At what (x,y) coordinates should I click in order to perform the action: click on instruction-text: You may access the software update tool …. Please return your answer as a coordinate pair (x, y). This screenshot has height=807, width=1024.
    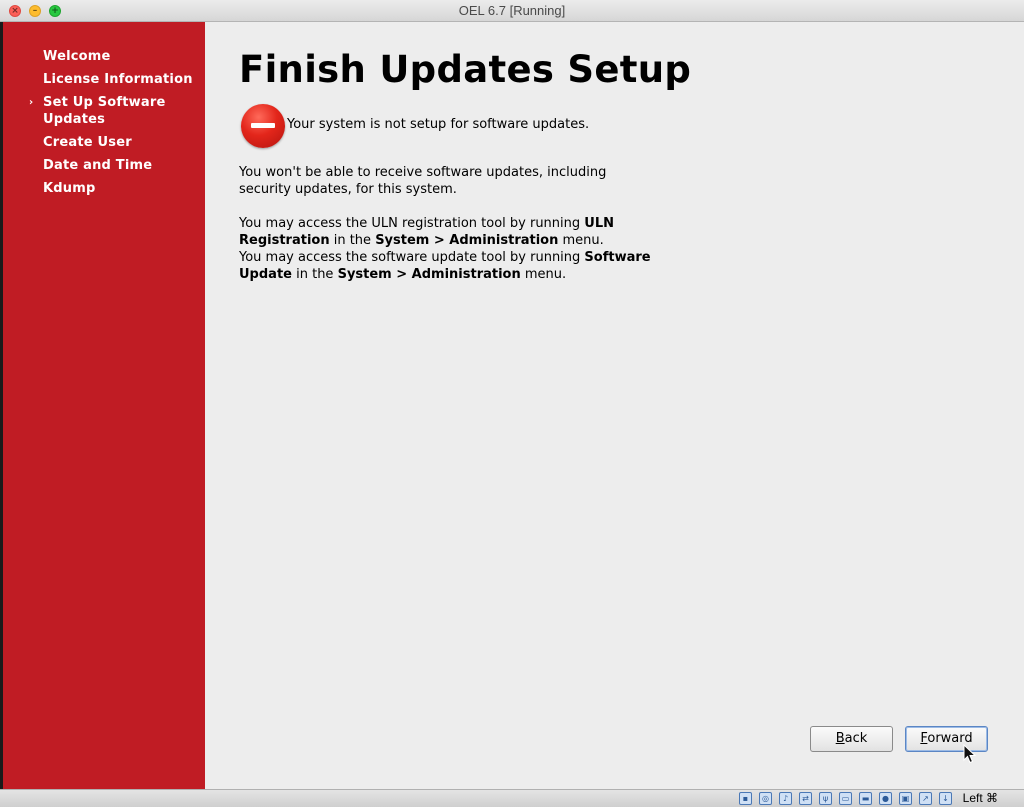
    Looking at the image, I should click on (412, 257).